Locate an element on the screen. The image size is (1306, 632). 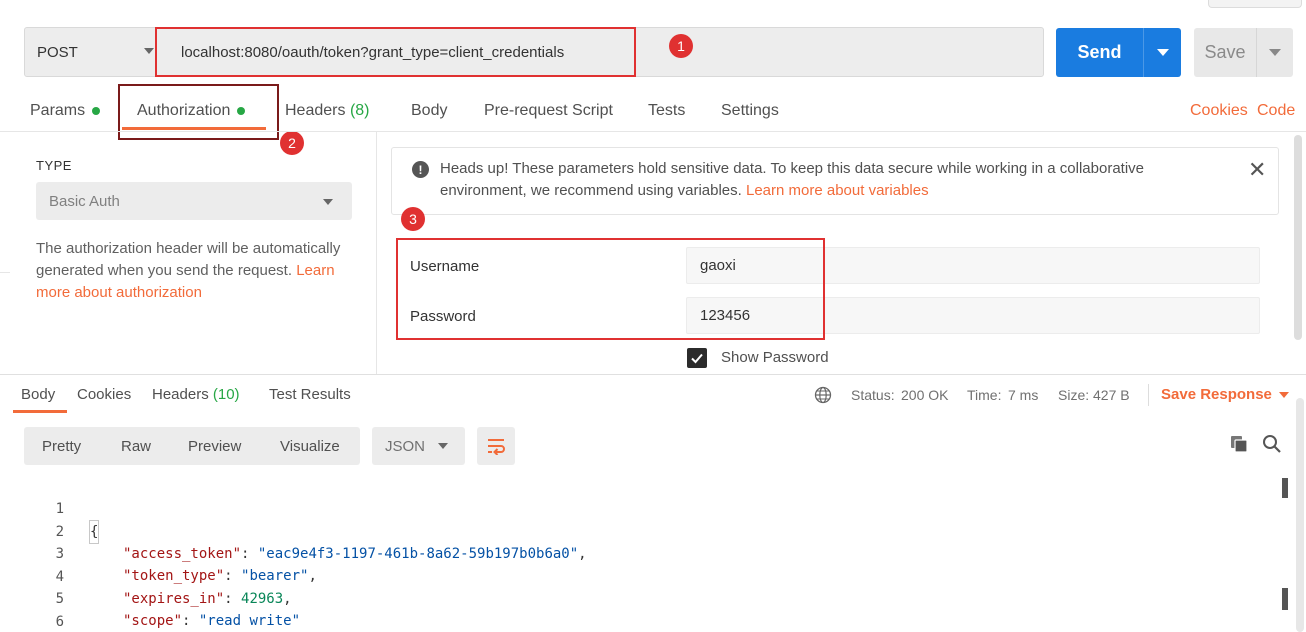
wrap-lines-icon is located at coordinates (496, 447).